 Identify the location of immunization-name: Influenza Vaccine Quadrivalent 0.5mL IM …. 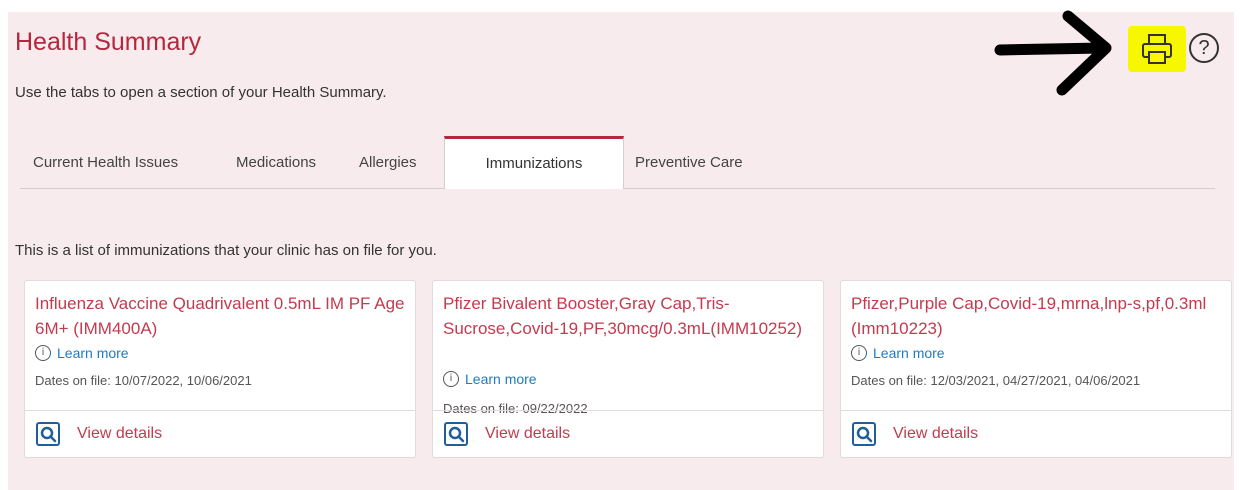
(220, 316).